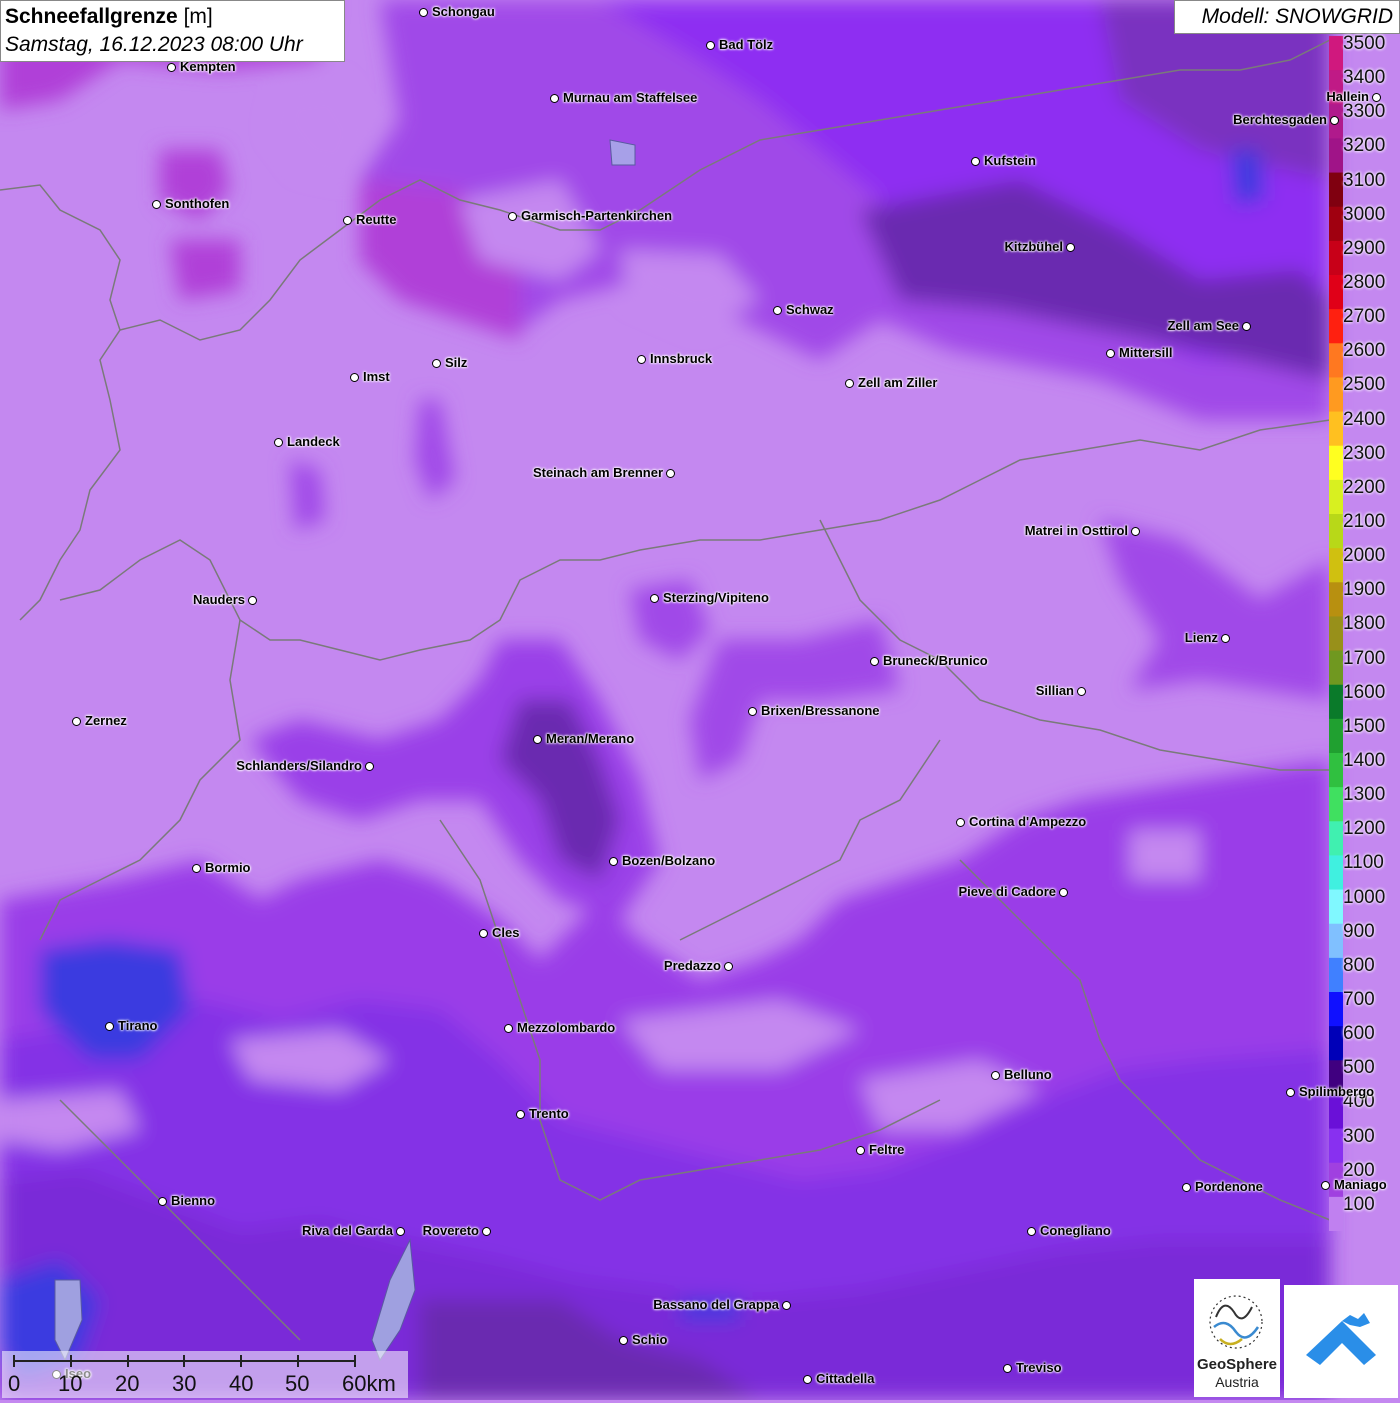  What do you see at coordinates (1236, 1322) in the screenshot?
I see `geosphere-emblem-icon` at bounding box center [1236, 1322].